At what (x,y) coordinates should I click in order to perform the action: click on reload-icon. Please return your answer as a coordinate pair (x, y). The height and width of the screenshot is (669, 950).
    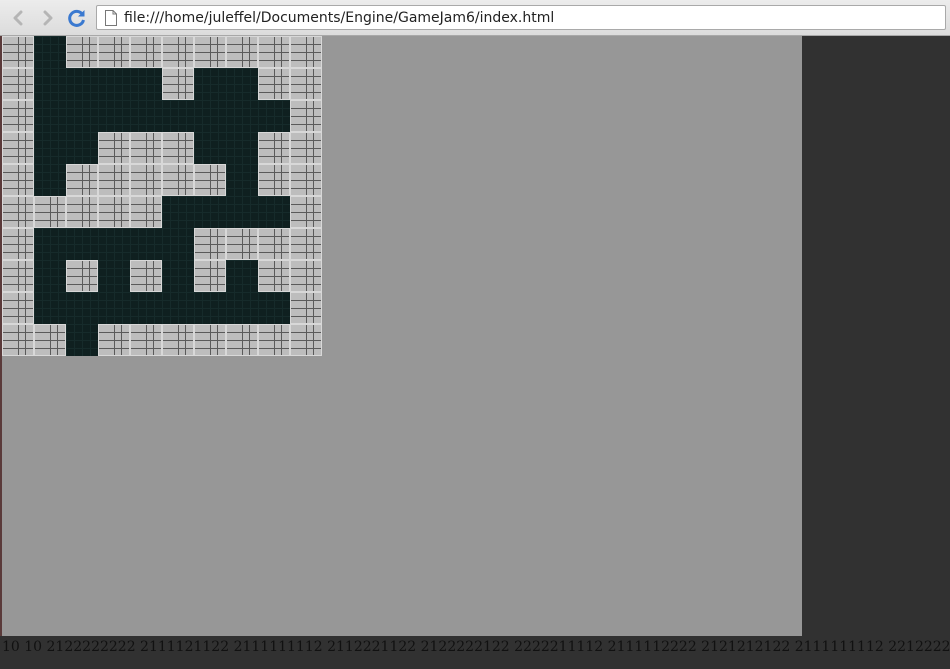
    Looking at the image, I should click on (76, 18).